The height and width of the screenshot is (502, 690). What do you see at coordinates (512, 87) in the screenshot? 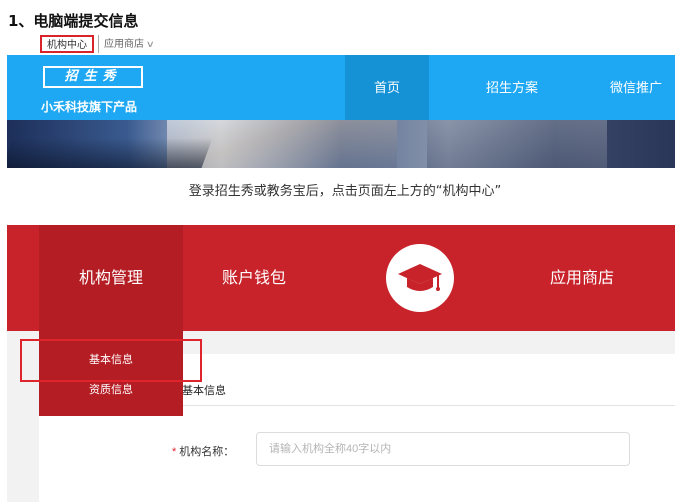
I see `nav-enrollment-plan: 招生方案` at bounding box center [512, 87].